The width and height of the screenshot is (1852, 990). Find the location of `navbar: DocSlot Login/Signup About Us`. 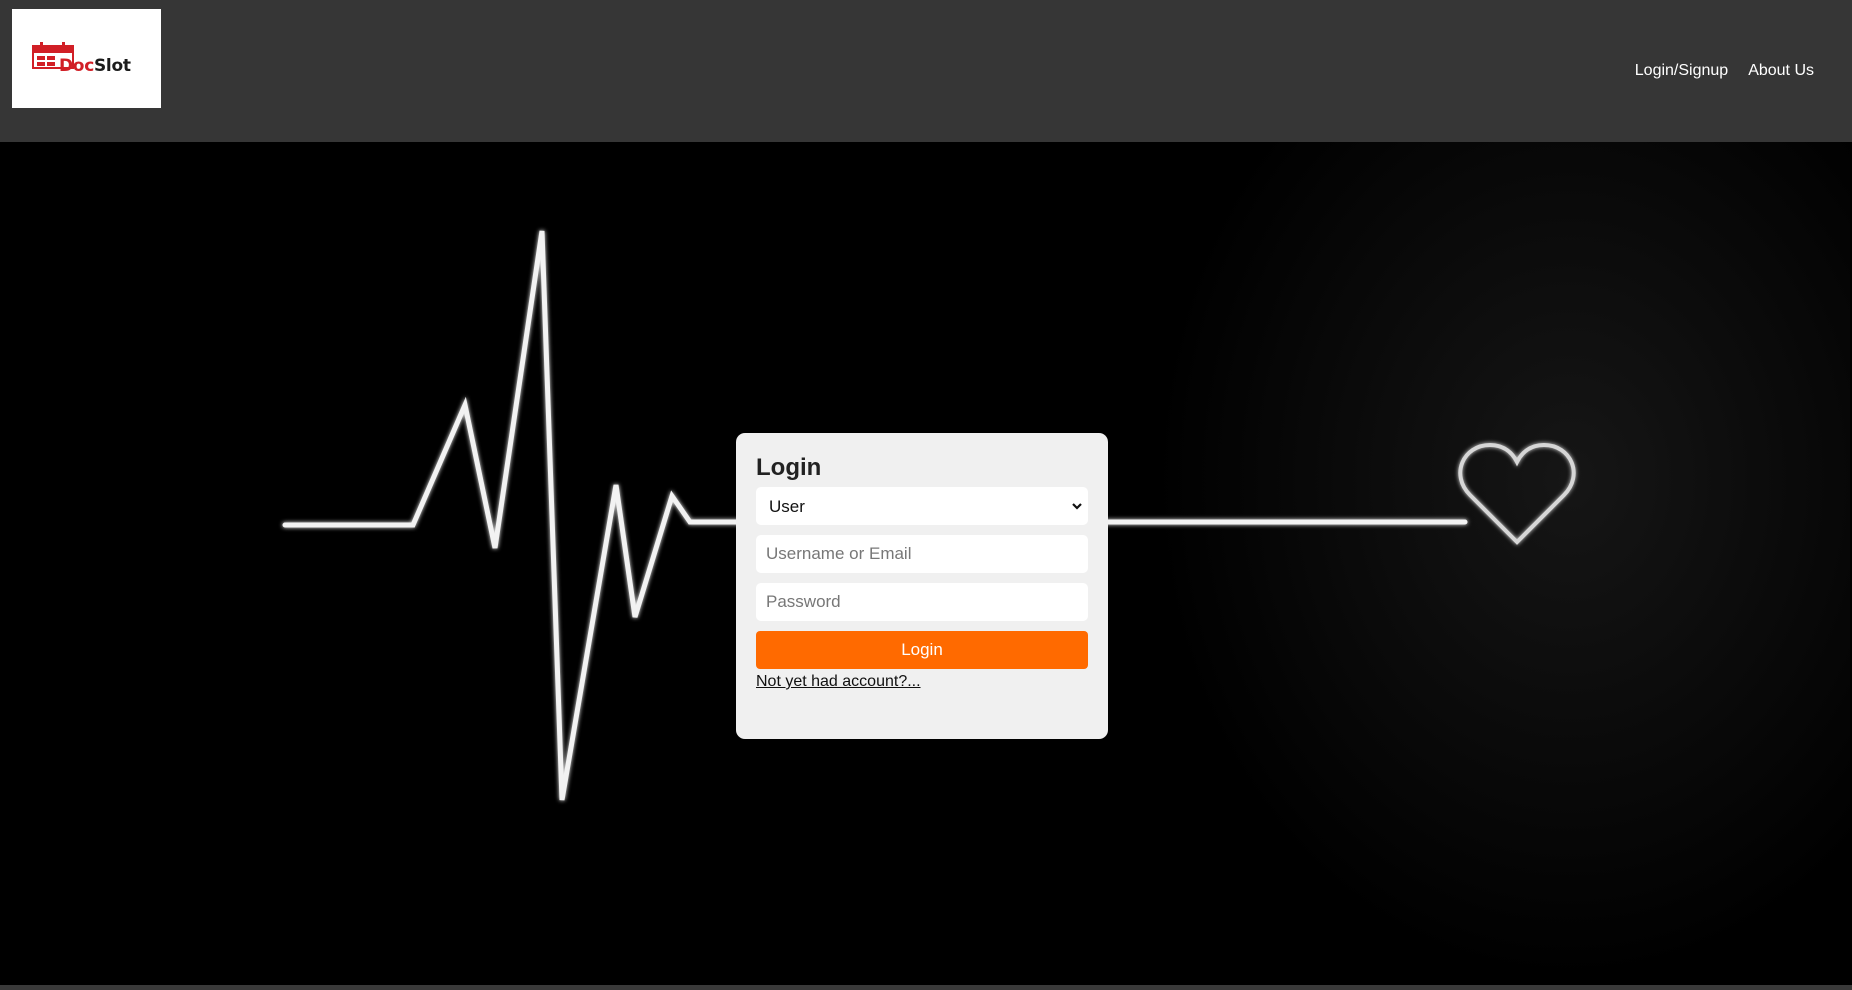

navbar: DocSlot Login/Signup About Us is located at coordinates (926, 71).